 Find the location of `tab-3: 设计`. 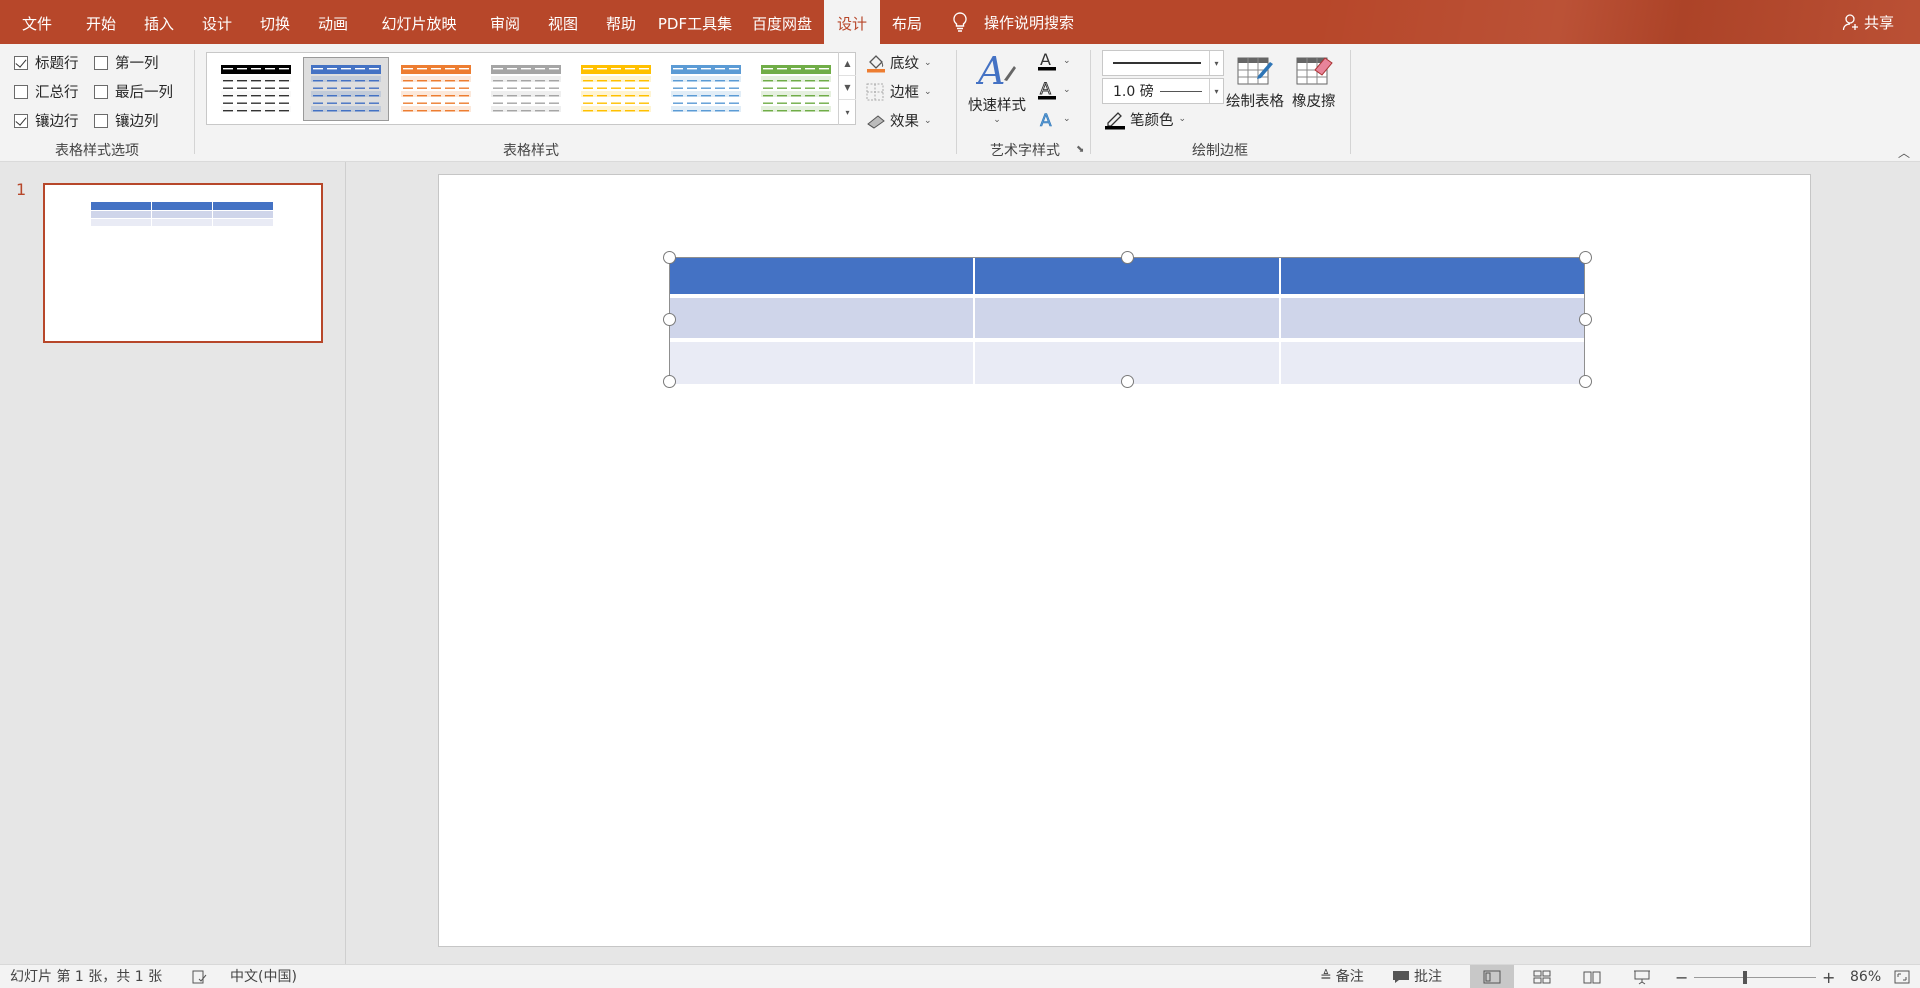

tab-3: 设计 is located at coordinates (217, 22).